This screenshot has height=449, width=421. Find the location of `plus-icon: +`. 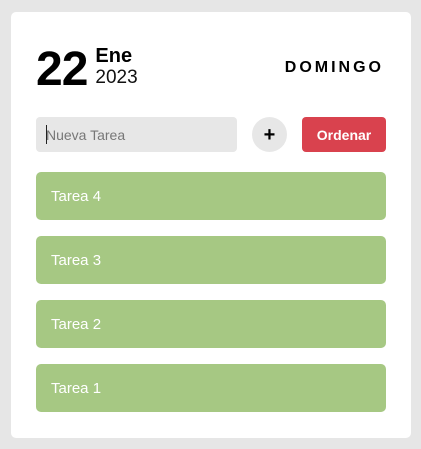

plus-icon: + is located at coordinates (269, 134).